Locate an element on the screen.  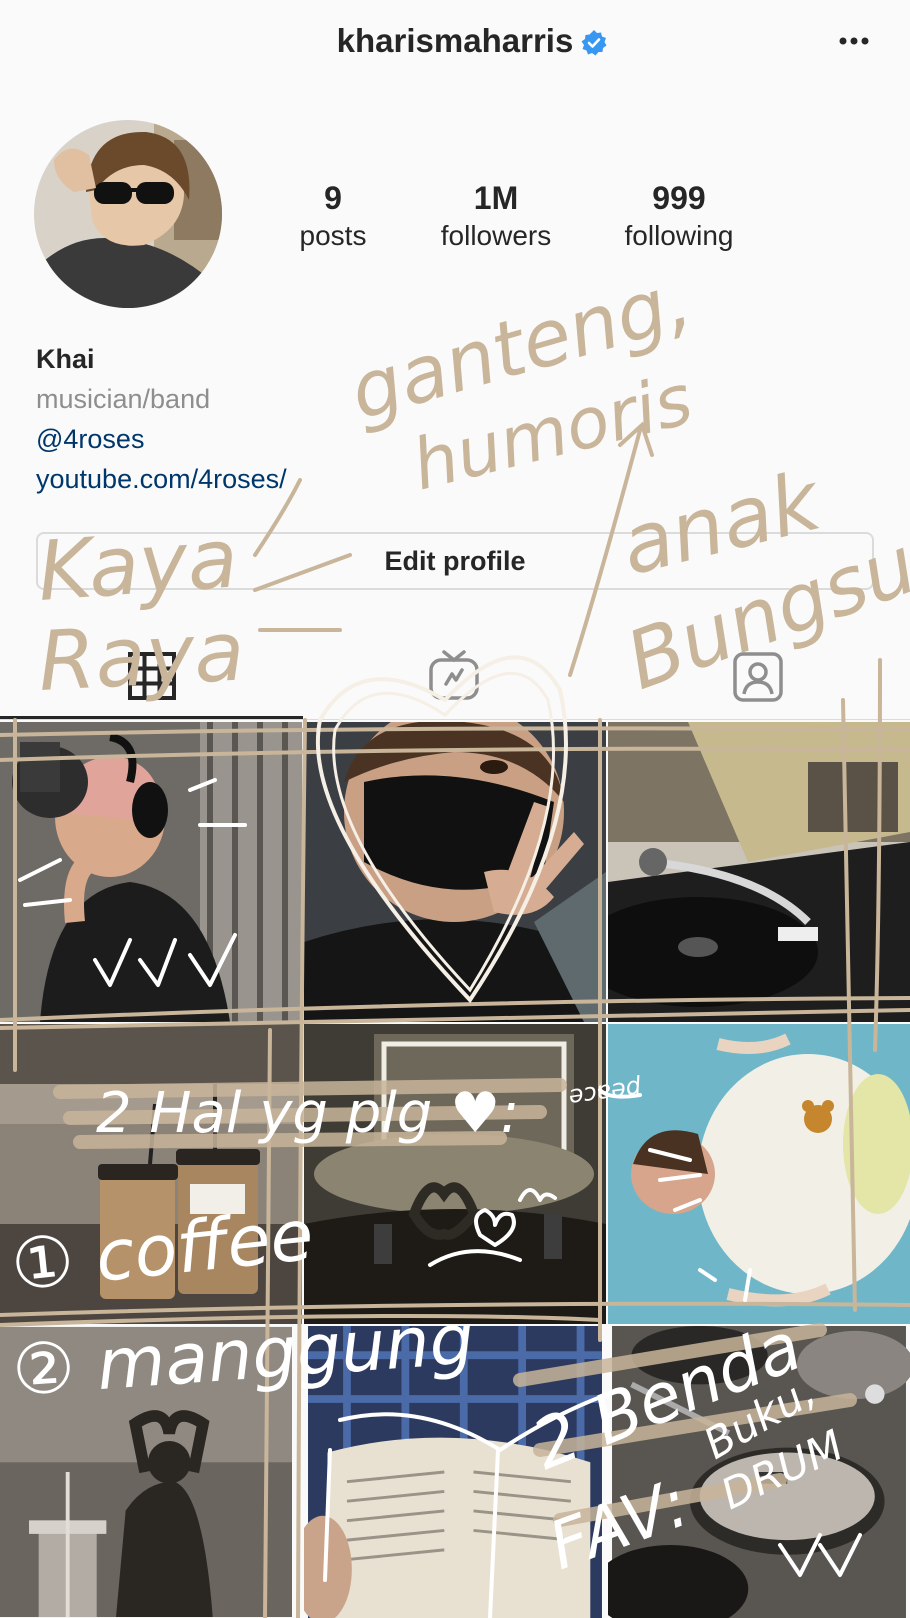
stat-followers-value: 1M is located at coordinates (496, 198).